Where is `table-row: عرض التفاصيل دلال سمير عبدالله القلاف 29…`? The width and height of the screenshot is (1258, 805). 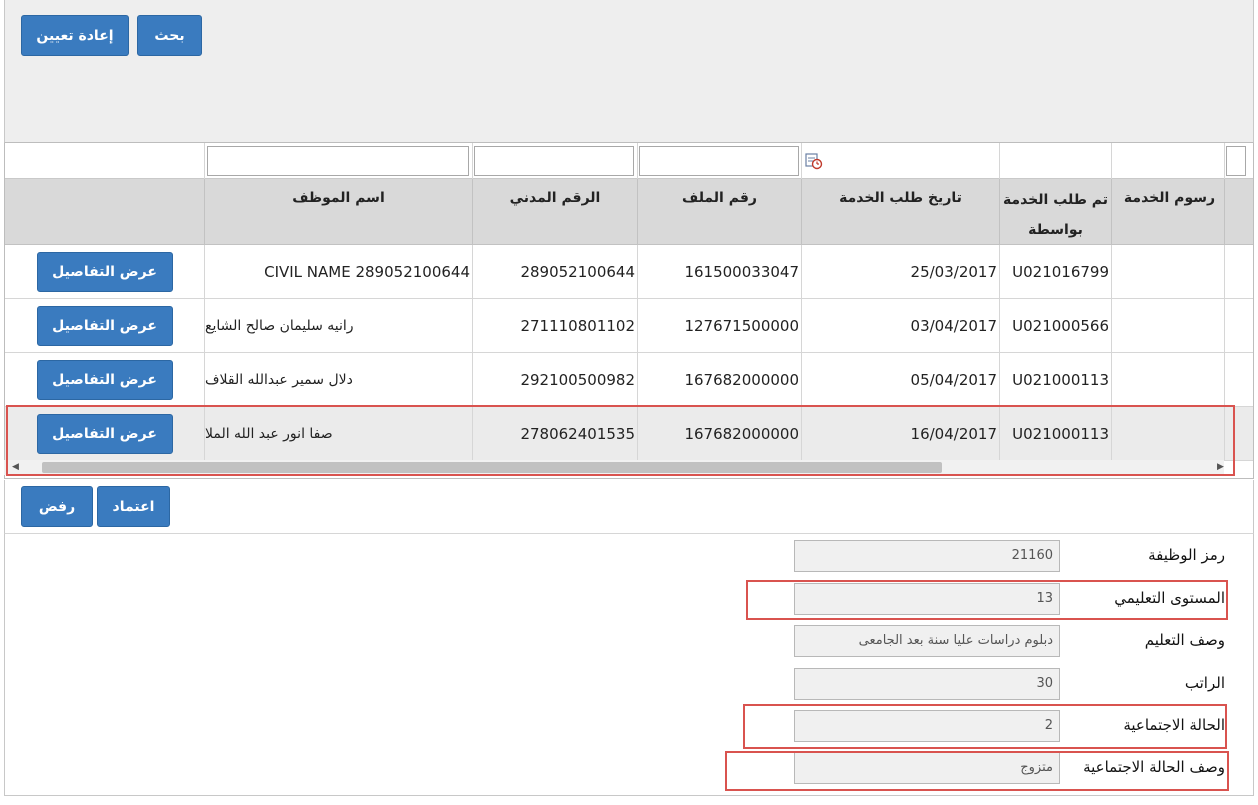
table-row: عرض التفاصيل دلال سمير عبدالله القلاف 29… is located at coordinates (629, 380).